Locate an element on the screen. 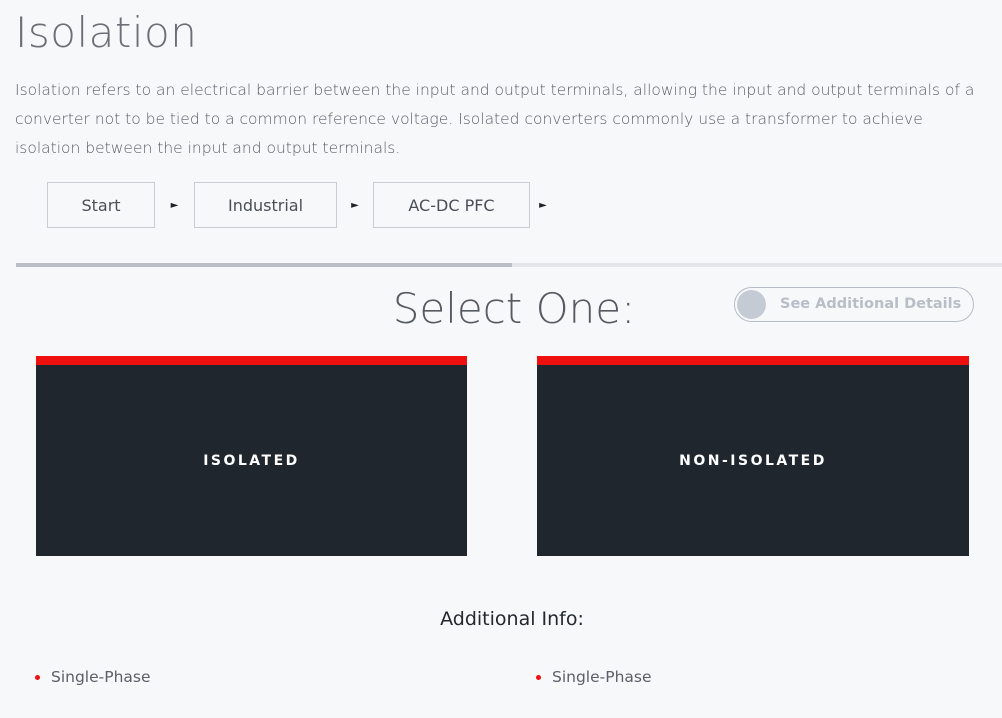  additional-info-heading: Additional Info: is located at coordinates (512, 619).